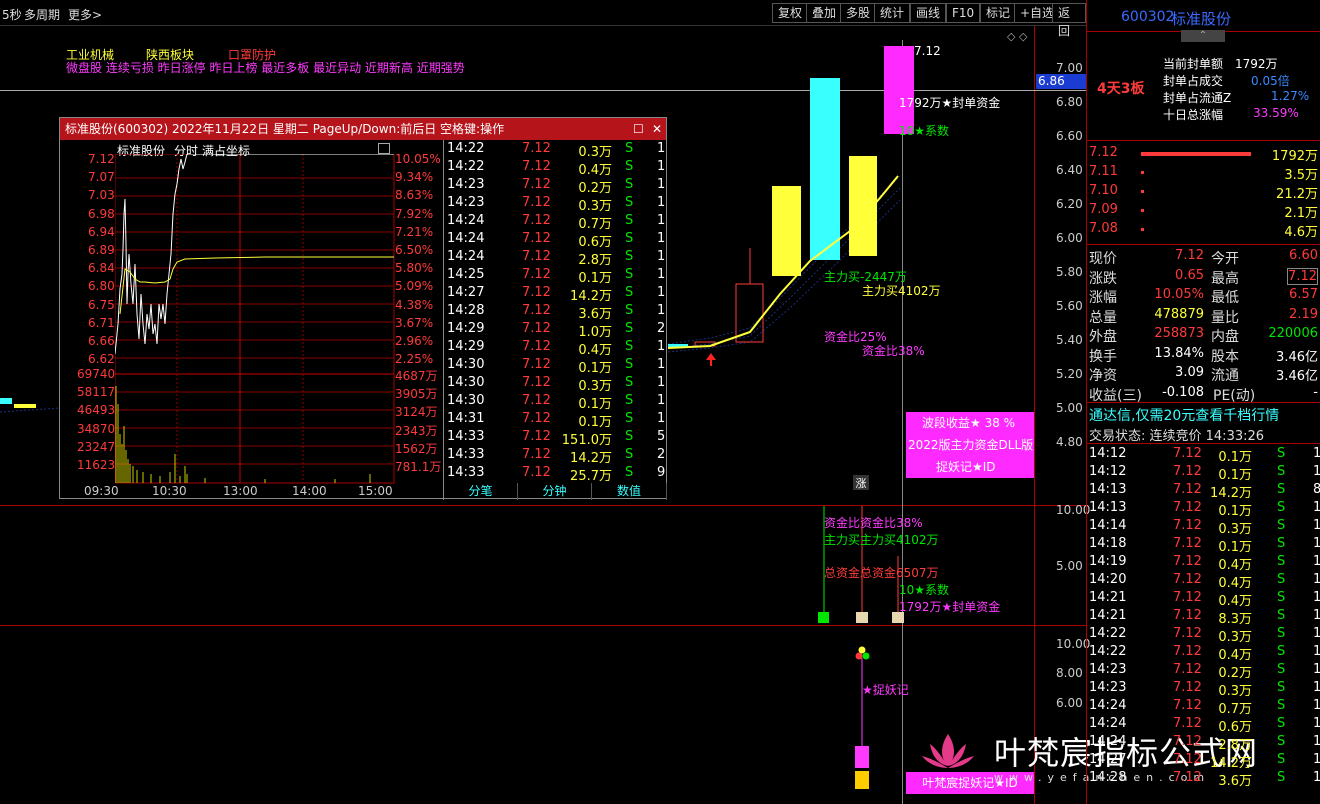 The height and width of the screenshot is (804, 1320). I want to click on mark-button: 标记, so click(998, 13).